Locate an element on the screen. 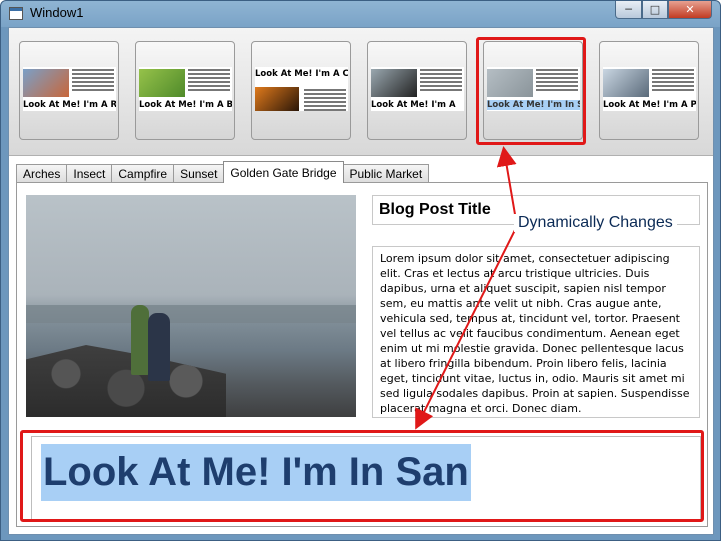 The image size is (721, 541). thumbnail-preview: Look At Me! I'm A Bug! is located at coordinates (185, 89).